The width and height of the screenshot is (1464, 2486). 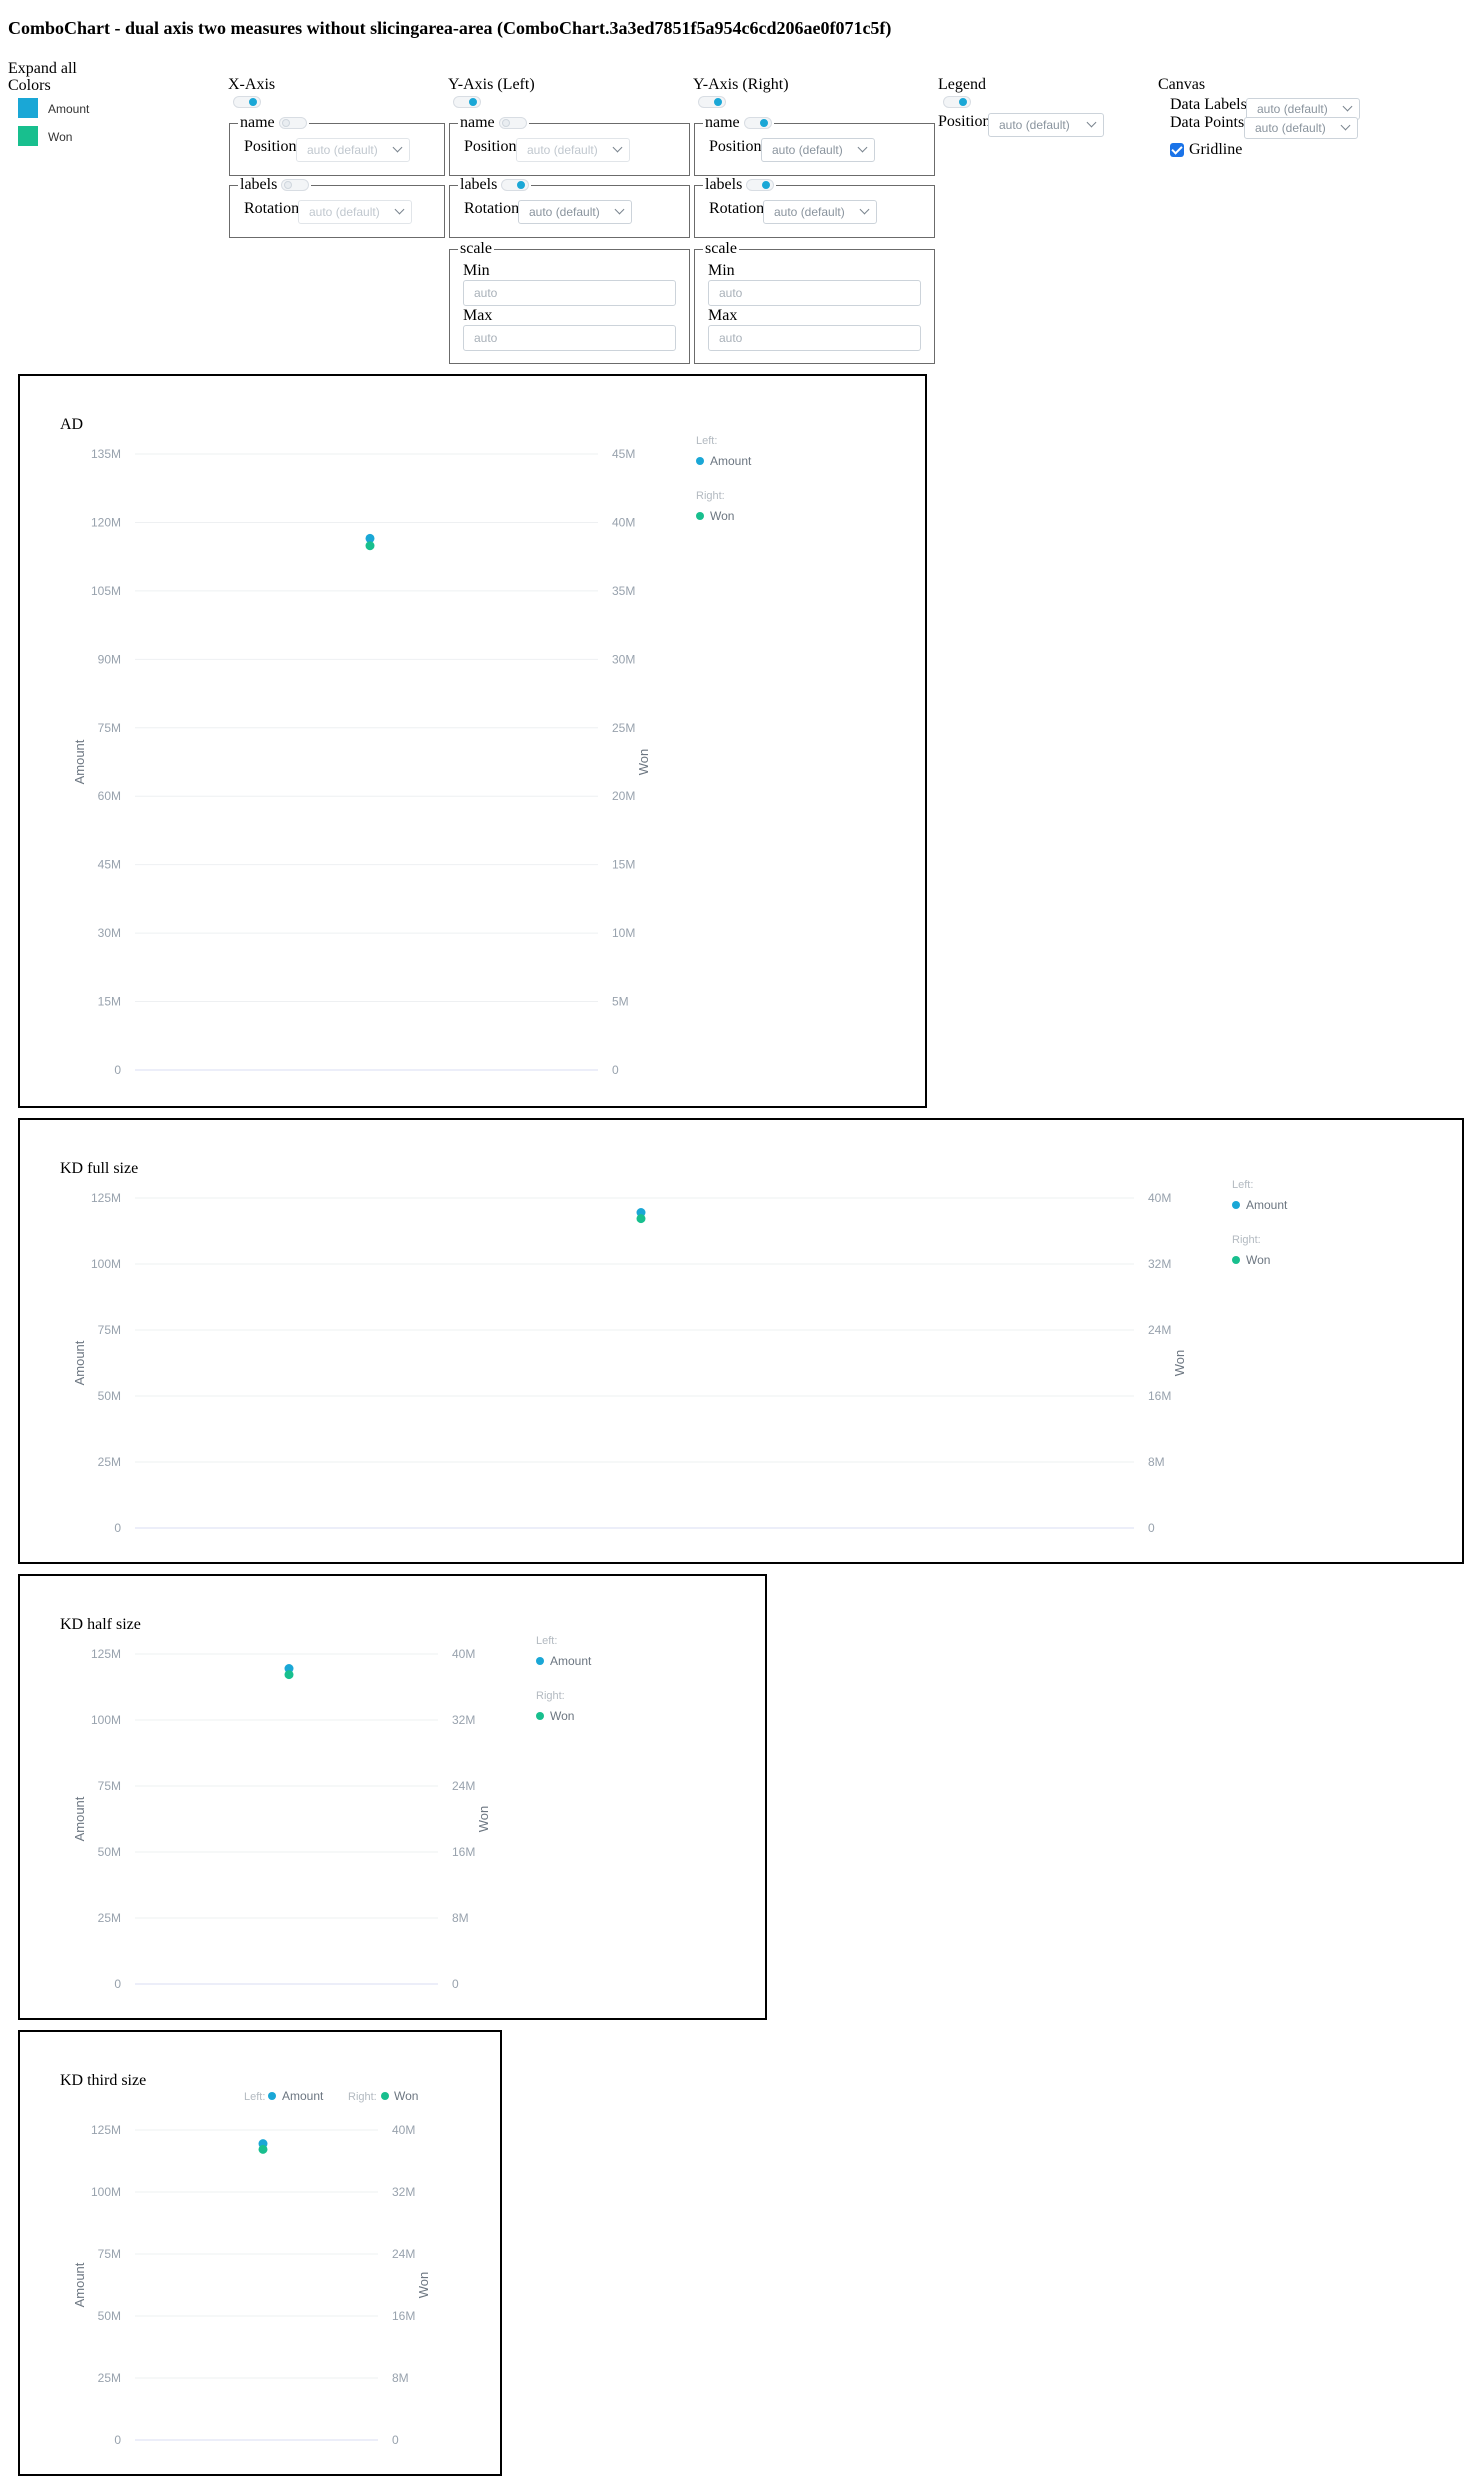 I want to click on color-swatch-amount, so click(x=28, y=108).